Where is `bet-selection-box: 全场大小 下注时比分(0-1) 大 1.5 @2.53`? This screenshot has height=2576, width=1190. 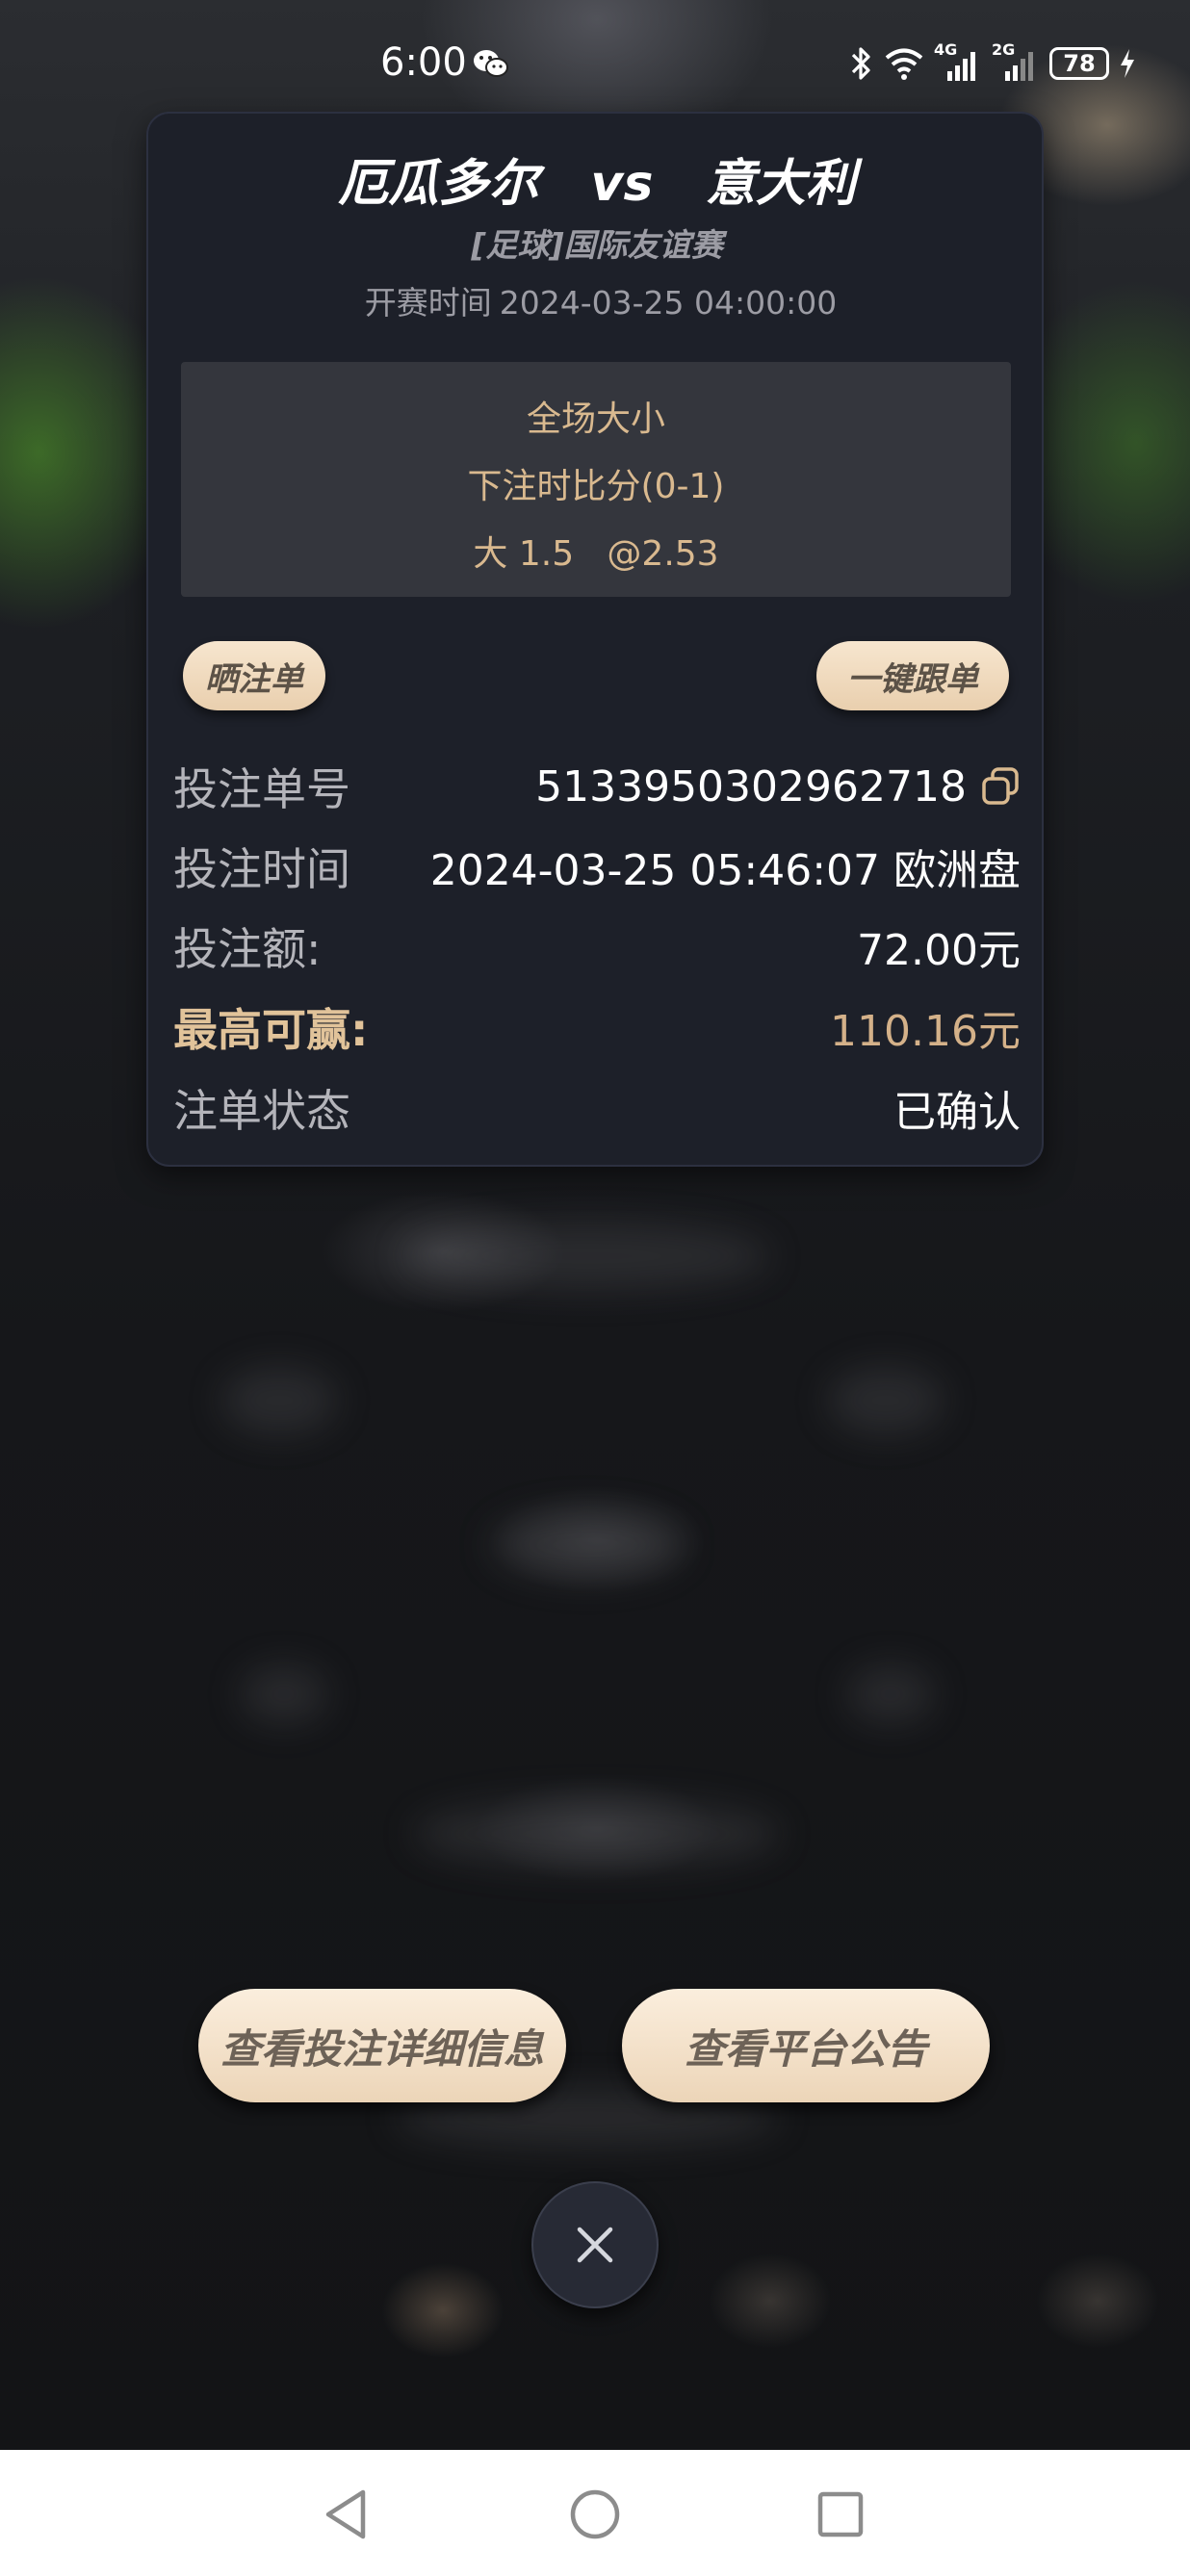
bet-selection-box: 全场大小 下注时比分(0-1) 大 1.5 @2.53 is located at coordinates (596, 480).